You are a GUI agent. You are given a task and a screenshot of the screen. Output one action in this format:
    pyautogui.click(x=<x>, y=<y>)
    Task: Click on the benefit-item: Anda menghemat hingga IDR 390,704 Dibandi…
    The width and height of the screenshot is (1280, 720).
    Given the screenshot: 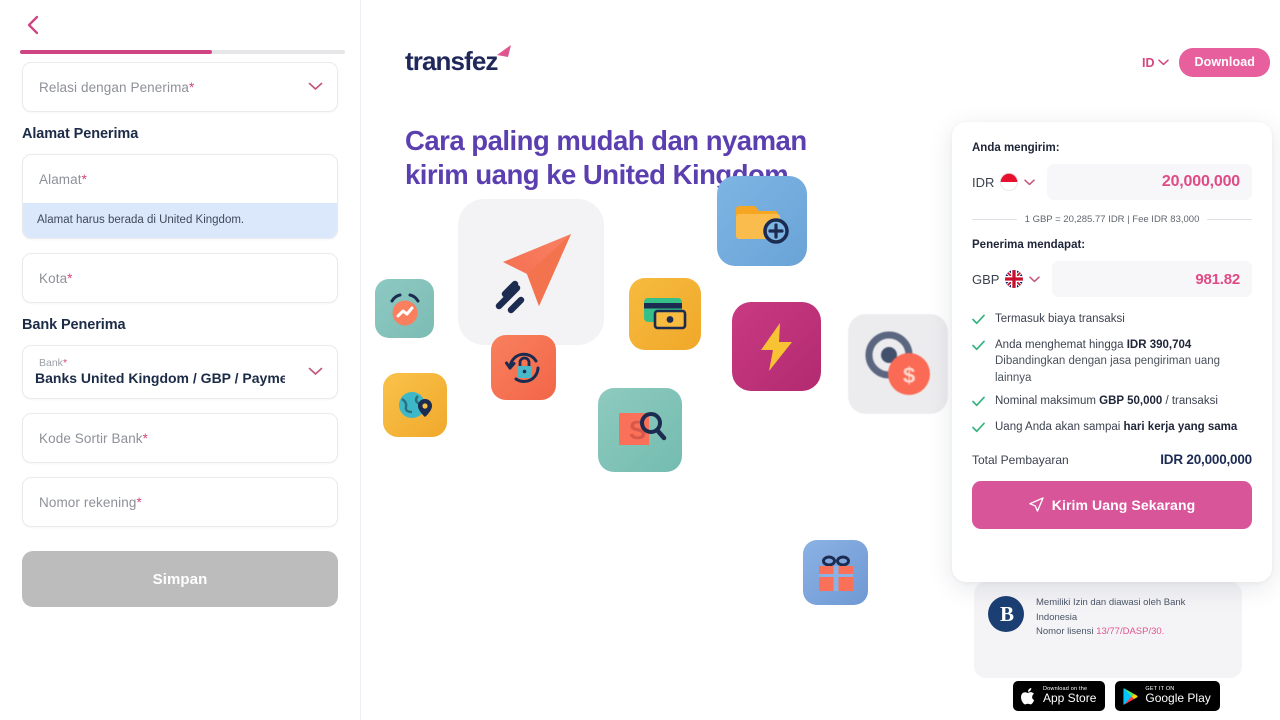 What is the action you would take?
    pyautogui.click(x=1112, y=361)
    